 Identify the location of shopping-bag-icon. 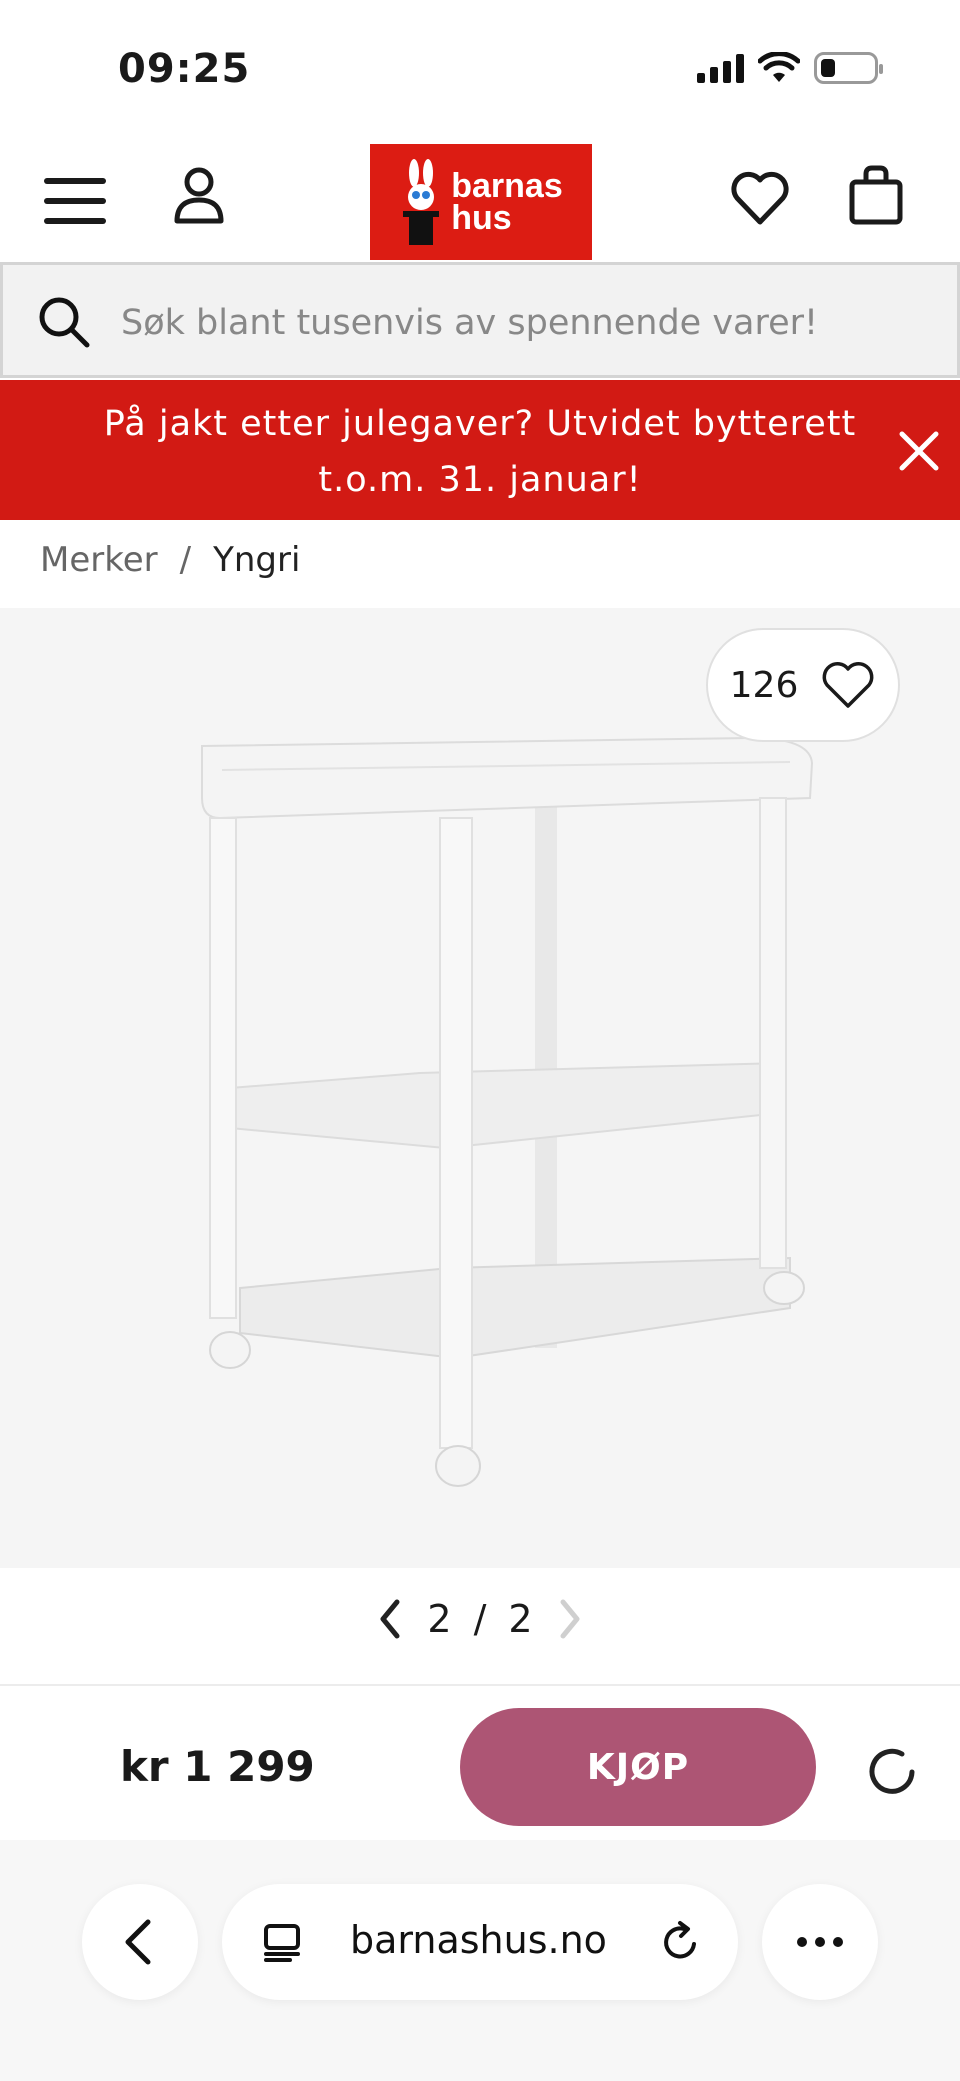
(876, 195).